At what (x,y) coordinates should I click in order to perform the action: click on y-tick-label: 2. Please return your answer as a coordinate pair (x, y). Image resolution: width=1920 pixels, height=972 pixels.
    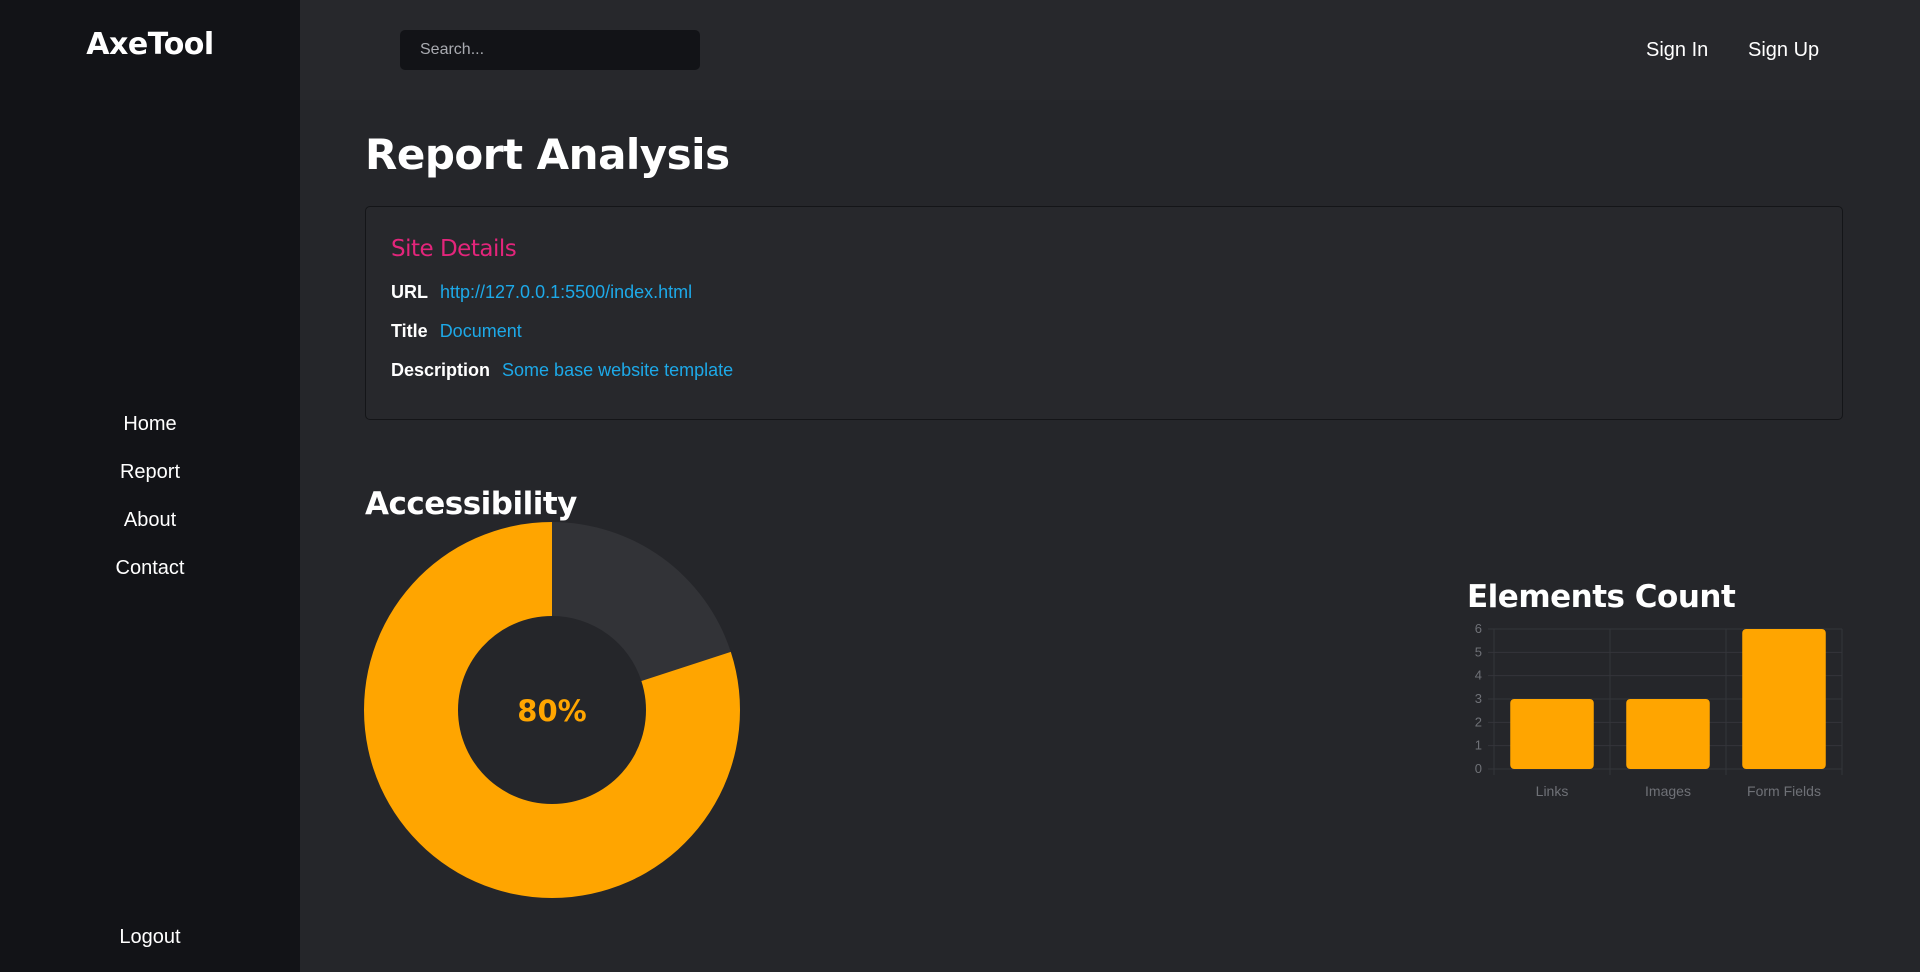
    Looking at the image, I should click on (1478, 721).